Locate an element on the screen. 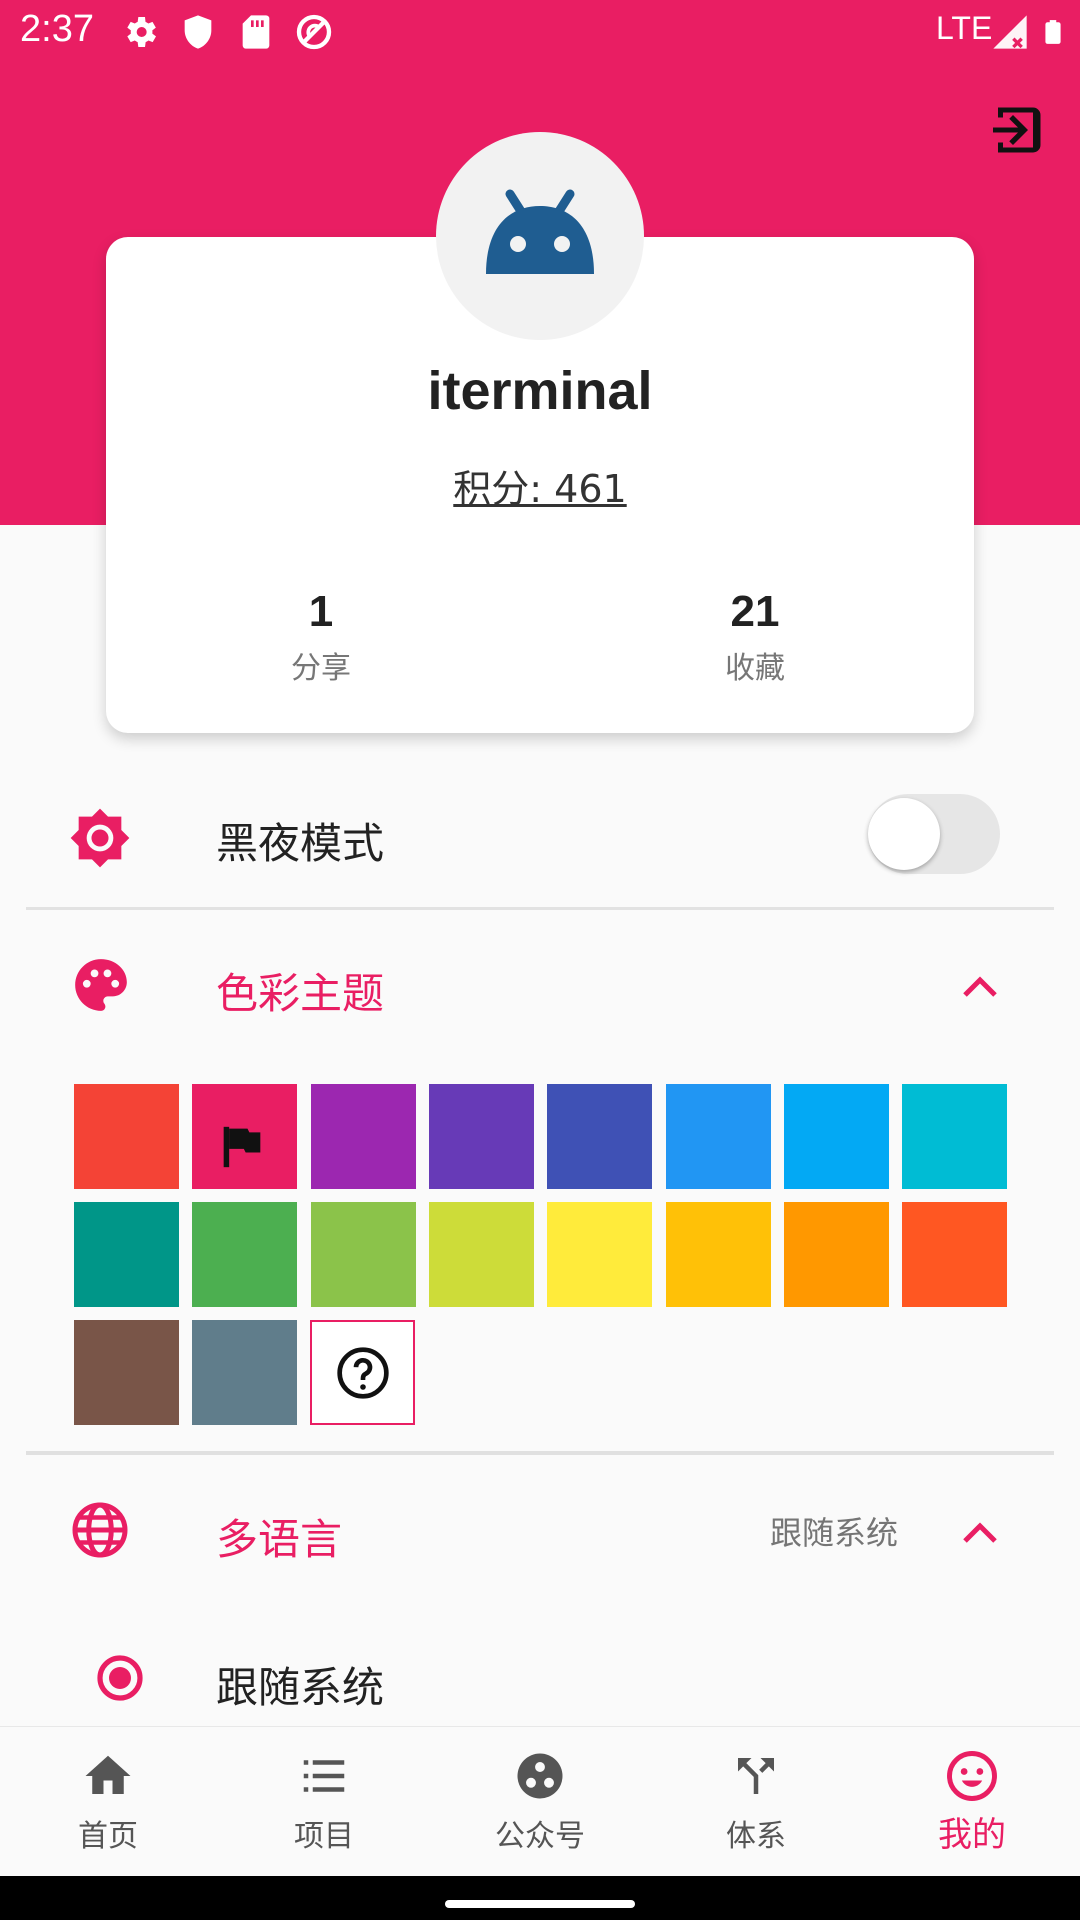 This screenshot has height=1920, width=1080. sd-card-icon is located at coordinates (256, 32).